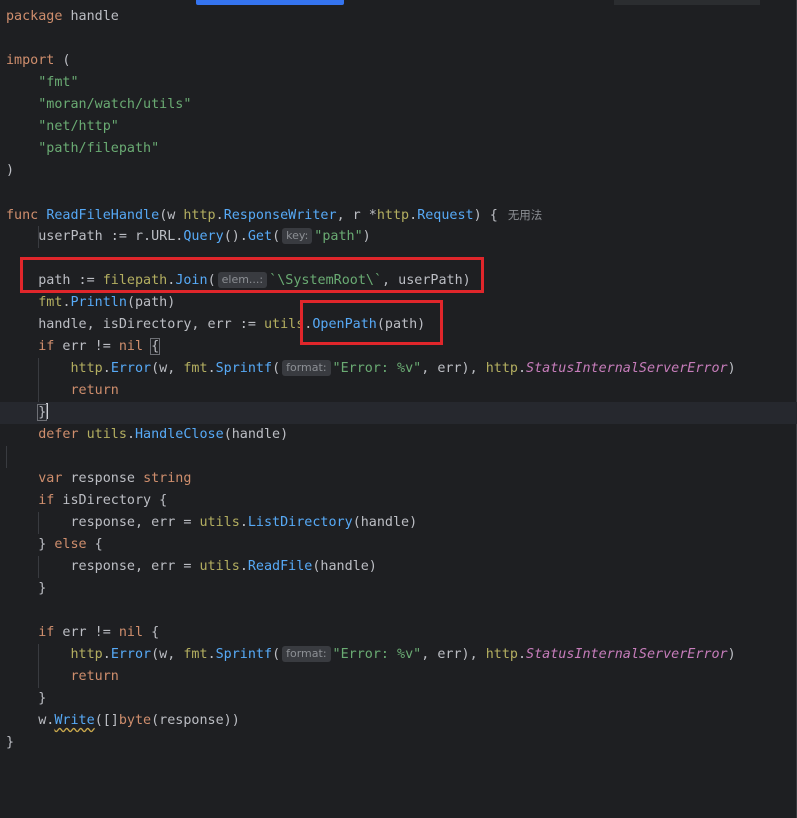  What do you see at coordinates (58, 82) in the screenshot?
I see `import-string: "fmt"` at bounding box center [58, 82].